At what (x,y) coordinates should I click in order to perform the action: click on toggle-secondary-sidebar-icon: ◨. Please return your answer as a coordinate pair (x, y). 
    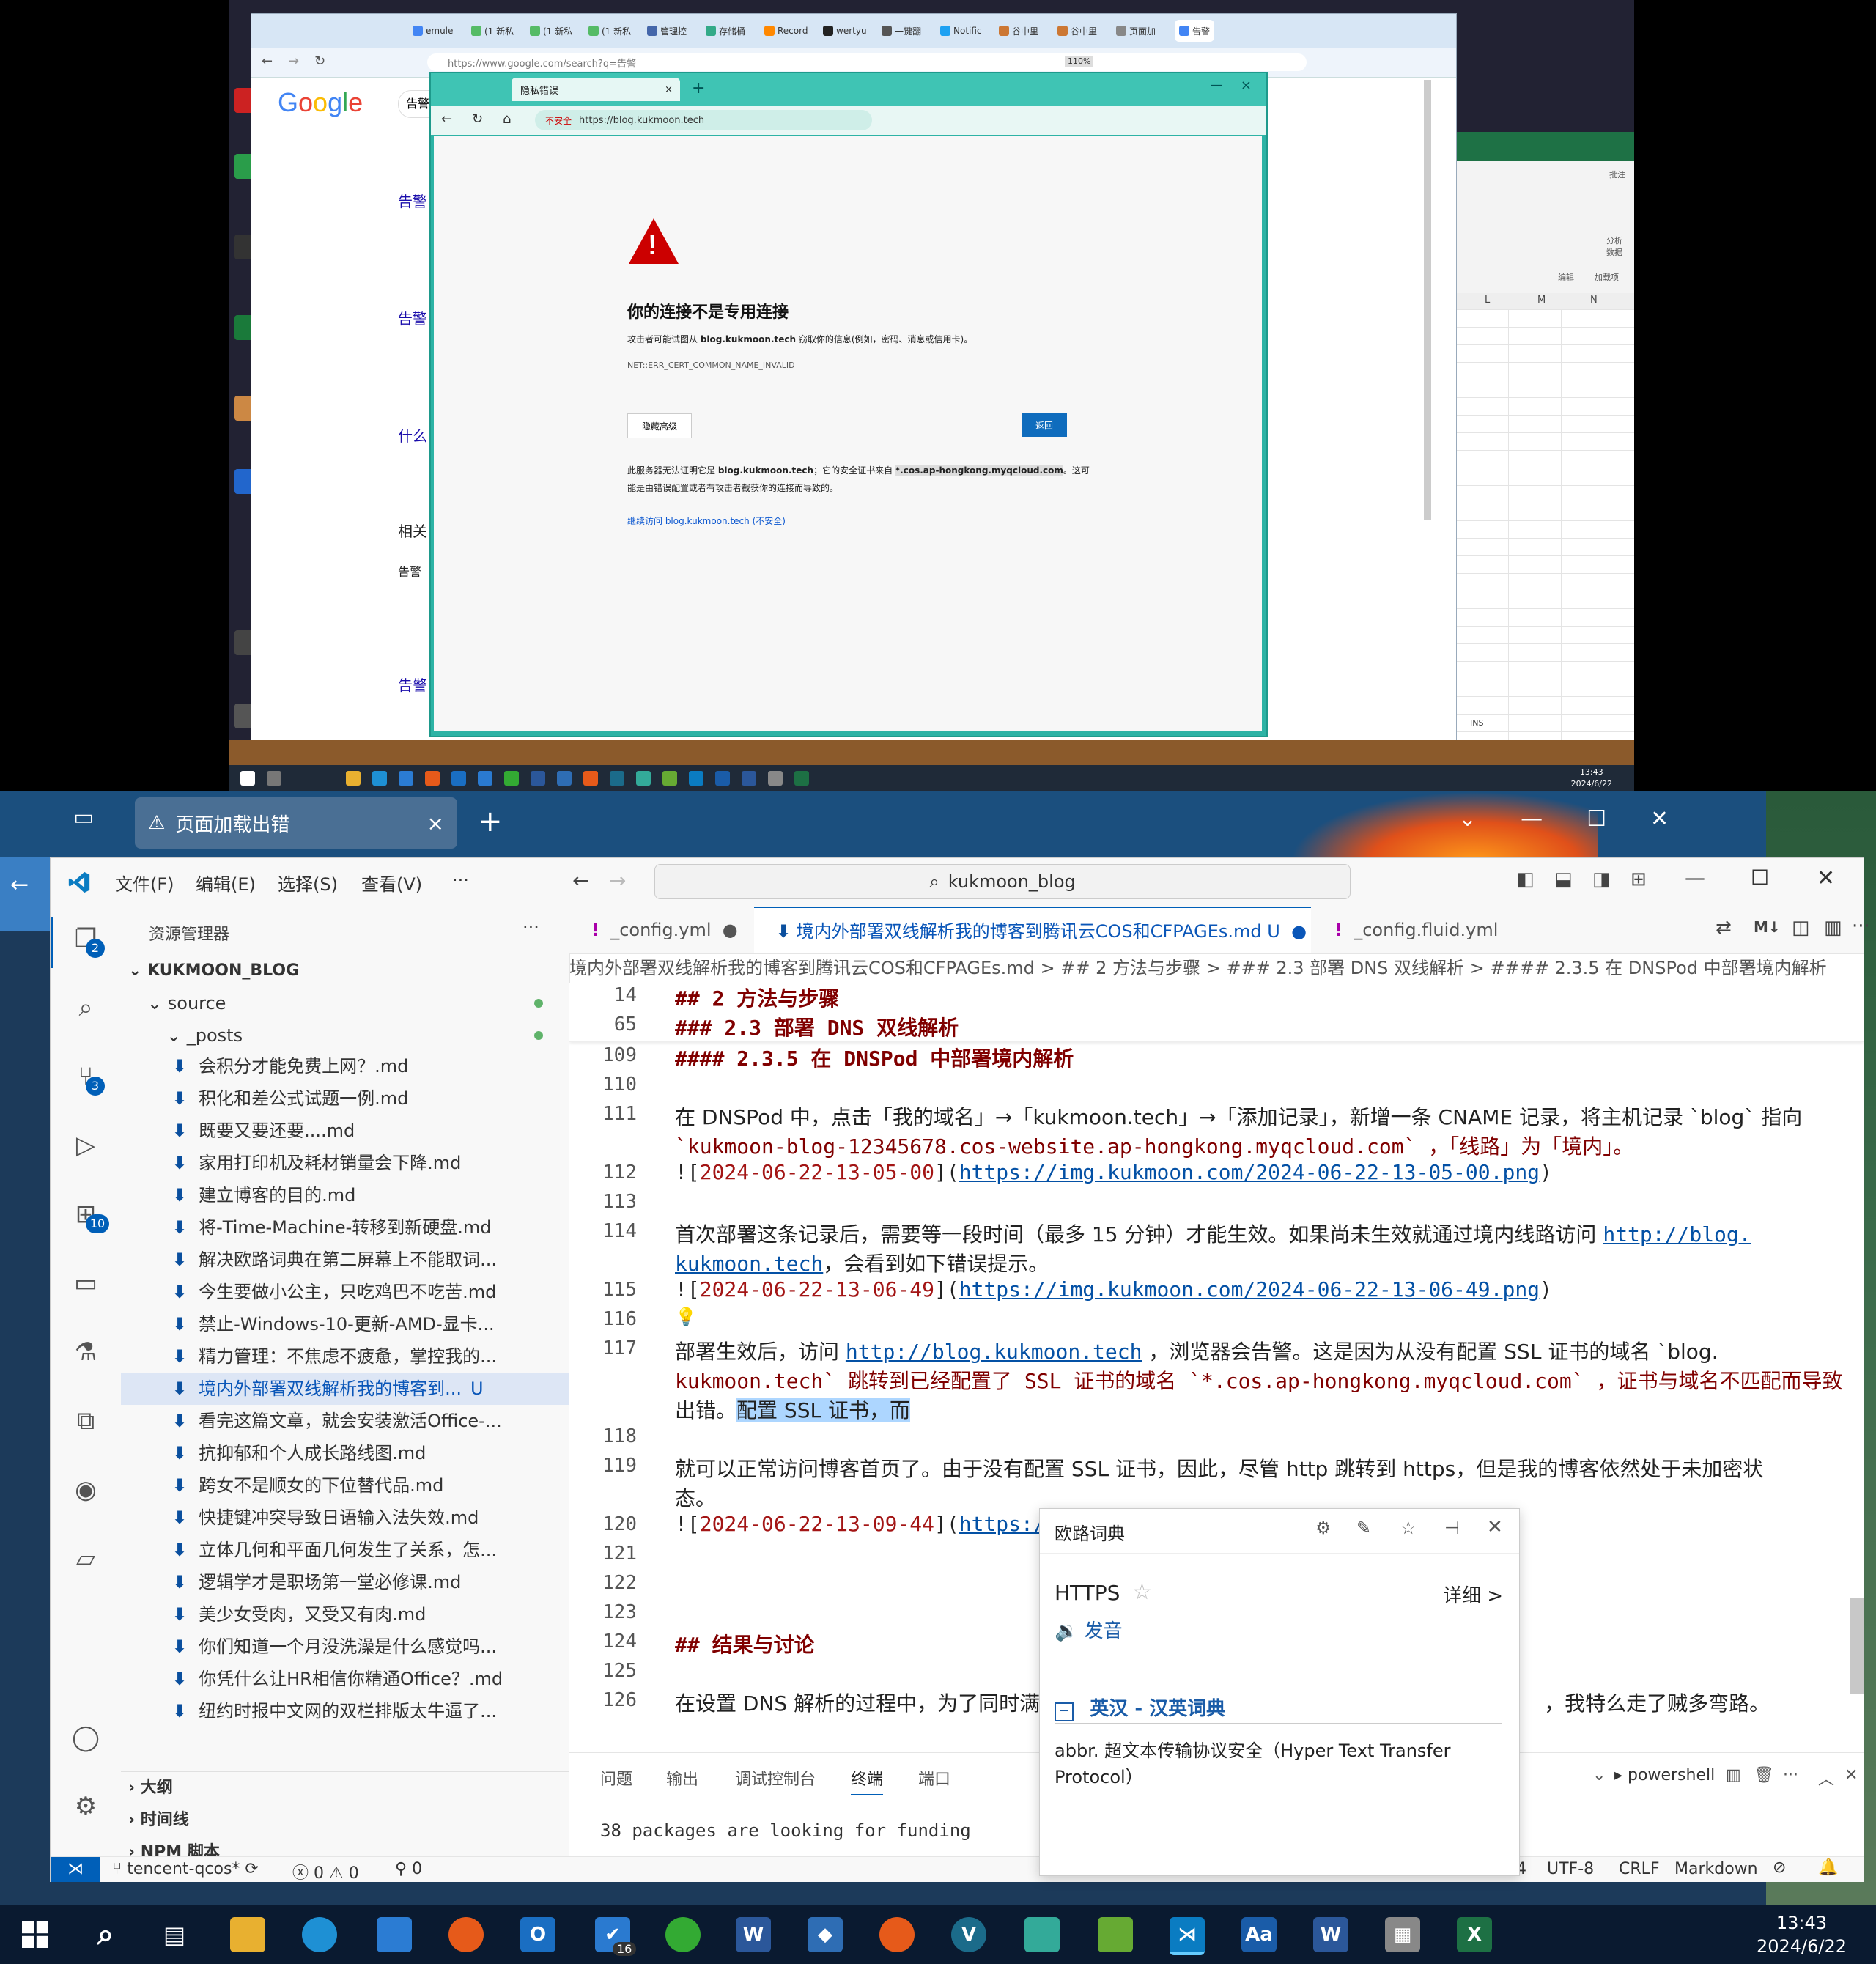
    Looking at the image, I should click on (1601, 879).